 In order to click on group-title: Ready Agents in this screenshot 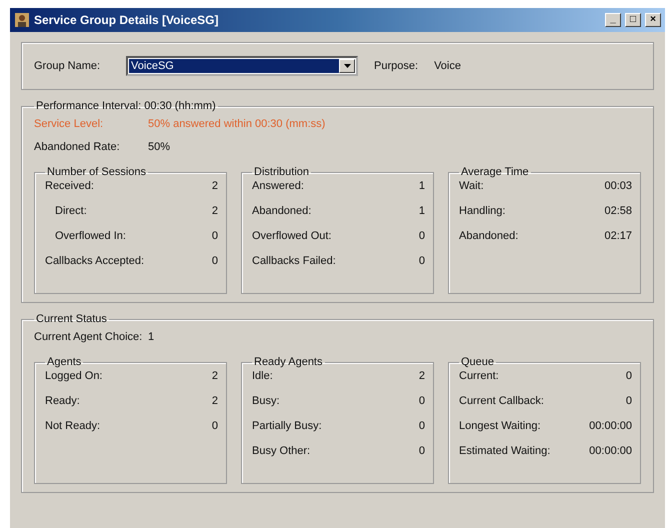, I will do `click(288, 362)`.